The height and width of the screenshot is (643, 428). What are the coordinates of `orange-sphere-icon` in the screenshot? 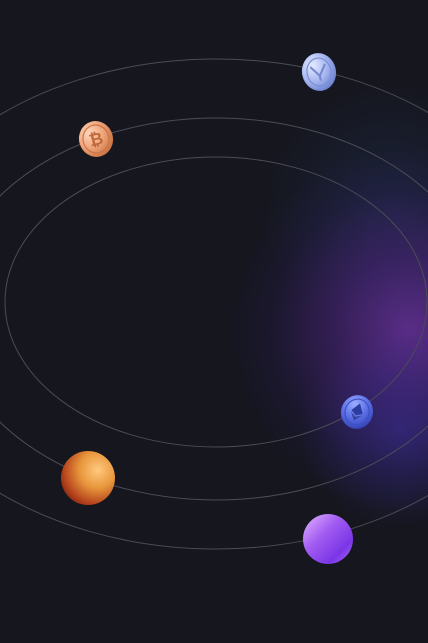 It's located at (88, 478).